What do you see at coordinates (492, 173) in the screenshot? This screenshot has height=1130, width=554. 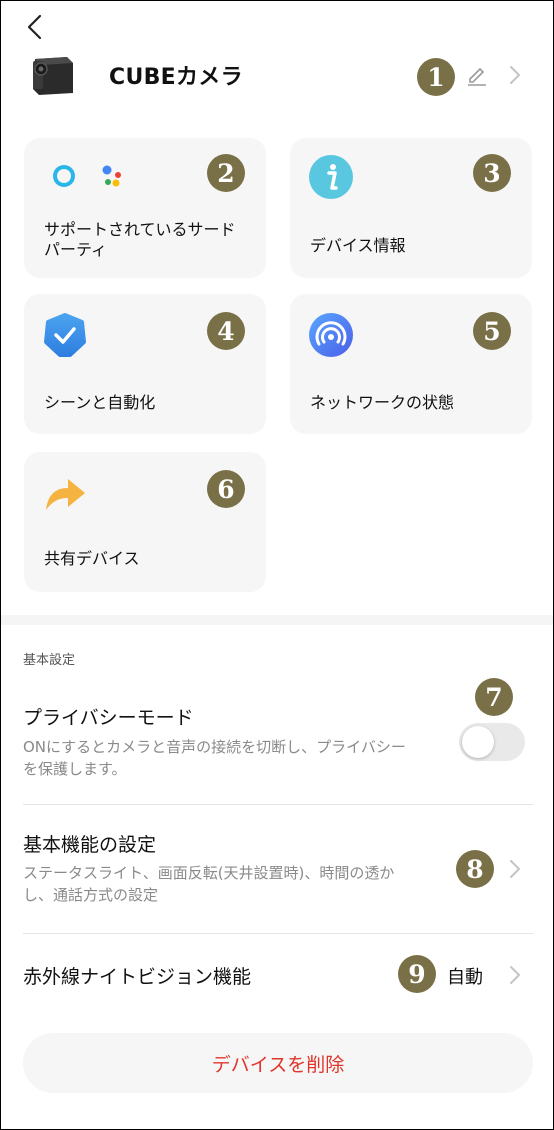 I see `annotation-badge-3: 3` at bounding box center [492, 173].